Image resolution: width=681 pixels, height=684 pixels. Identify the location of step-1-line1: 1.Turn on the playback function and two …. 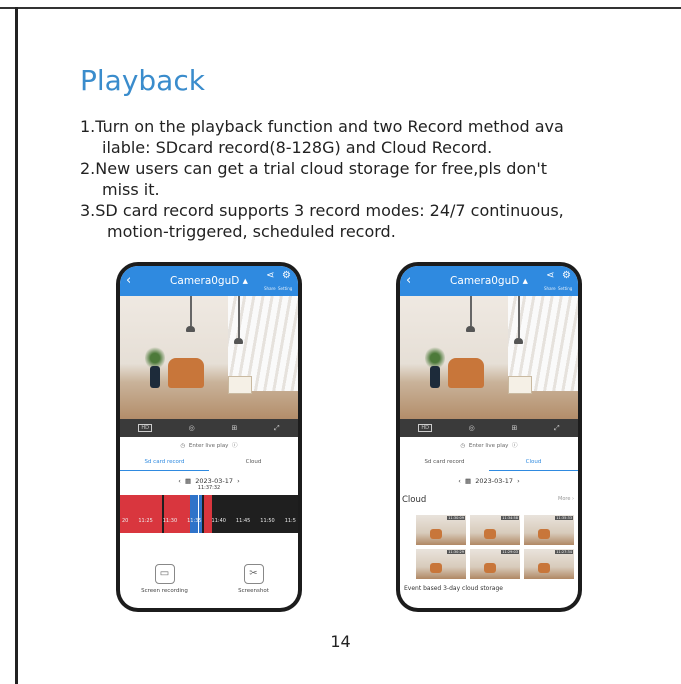
(322, 126).